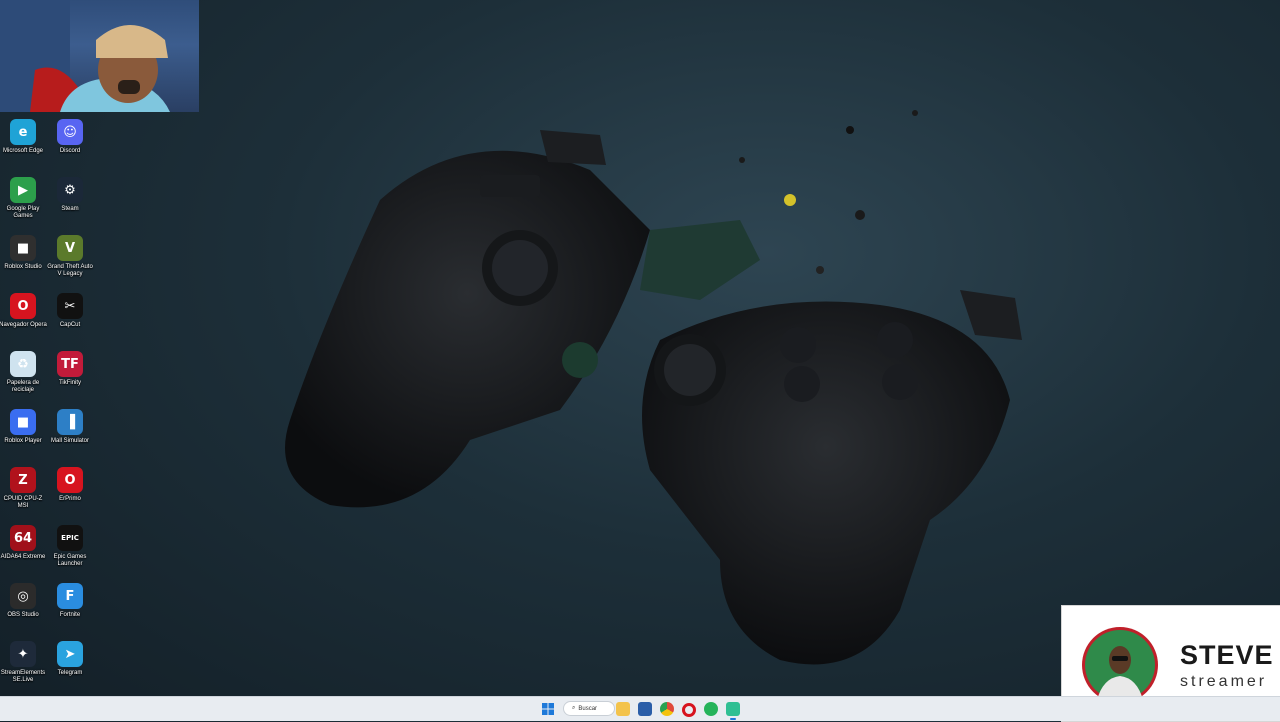  Describe the element at coordinates (70, 615) in the screenshot. I see `desktop-icon-label: Fortnite` at that location.